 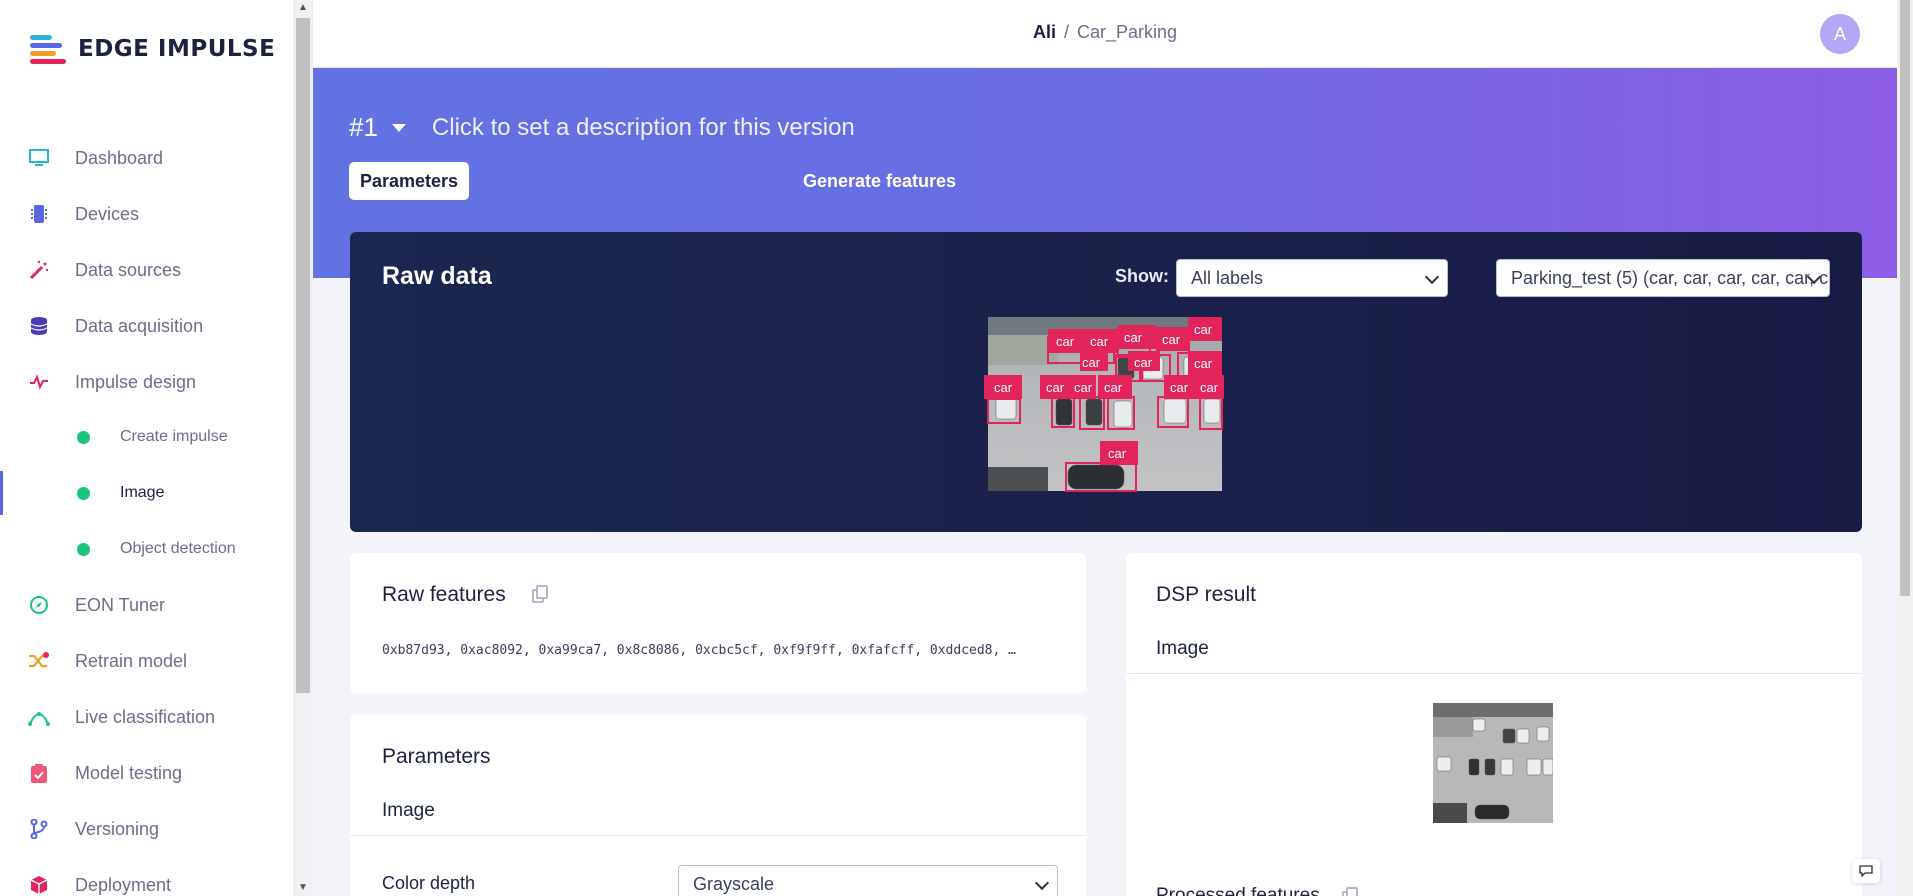 What do you see at coordinates (177, 49) in the screenshot?
I see `brand-name: EDGE IMPULSE` at bounding box center [177, 49].